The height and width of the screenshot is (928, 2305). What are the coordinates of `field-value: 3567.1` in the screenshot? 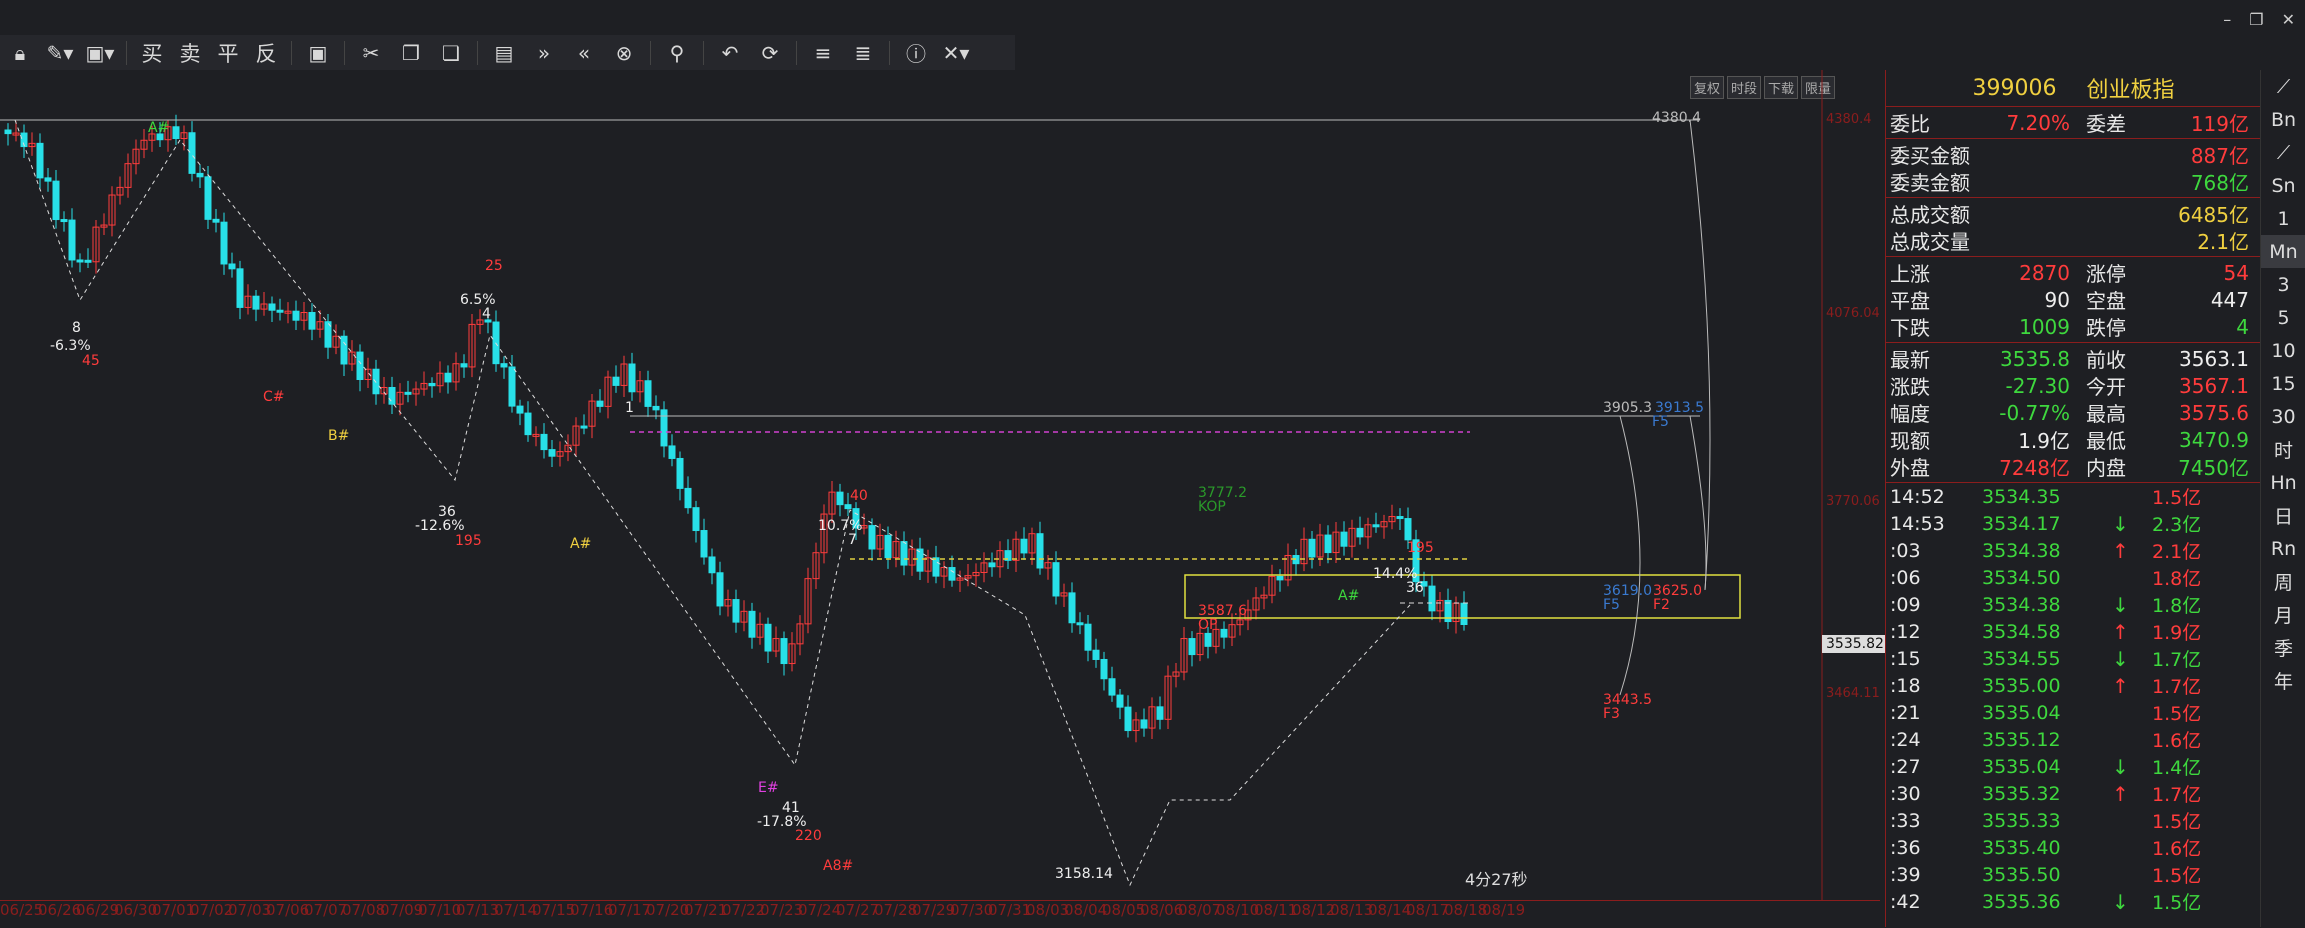 It's located at (2214, 385).